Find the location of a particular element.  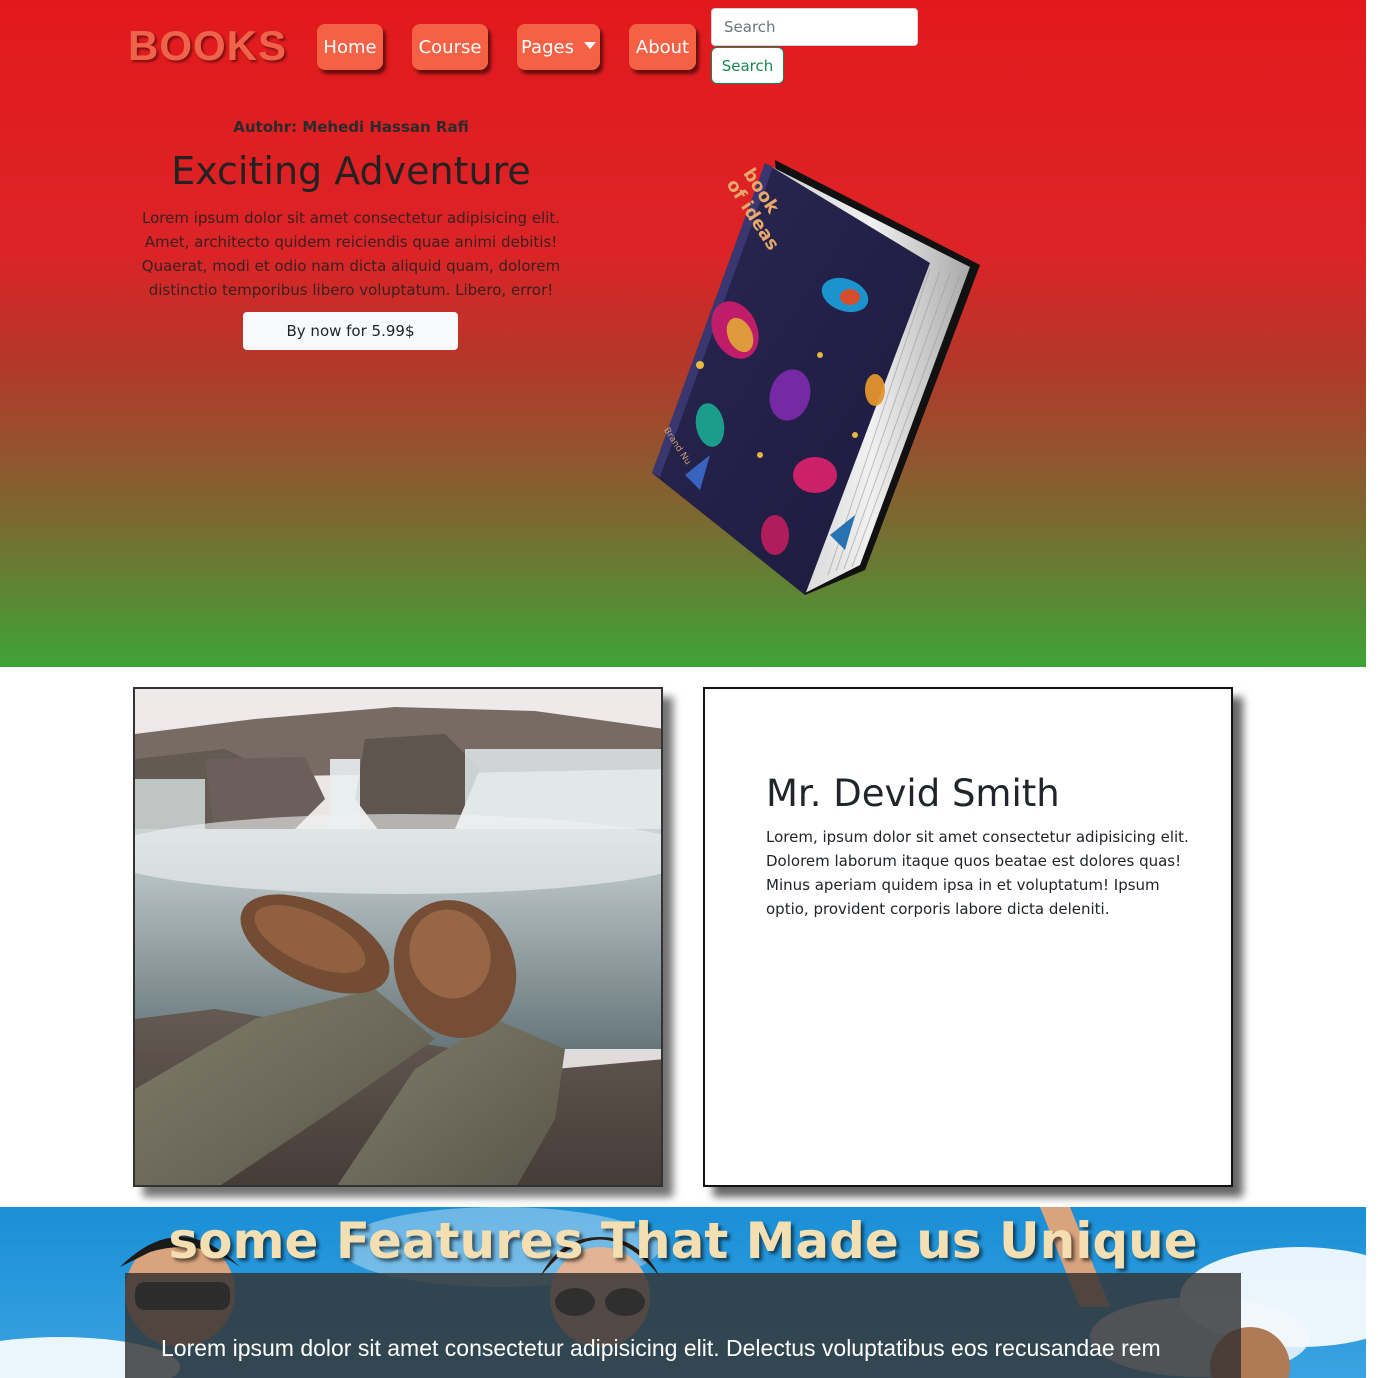

brand-logo: BOOKS is located at coordinates (207, 46).